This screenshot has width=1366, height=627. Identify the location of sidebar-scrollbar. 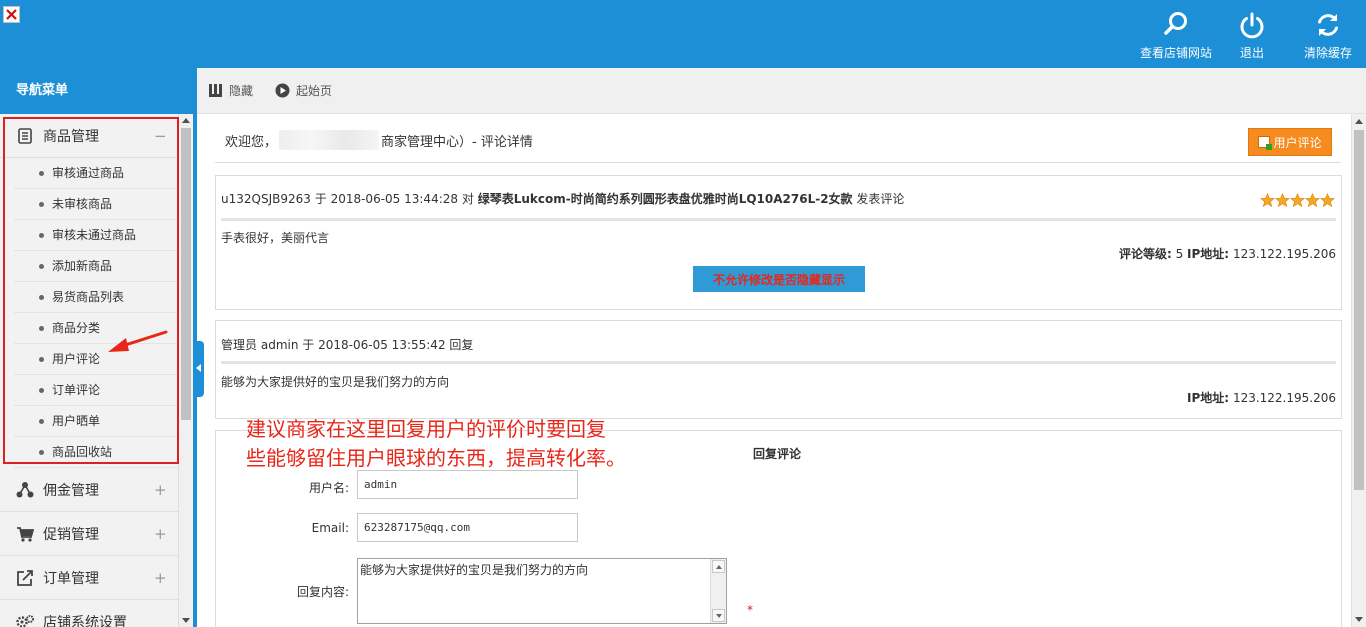
(185, 370).